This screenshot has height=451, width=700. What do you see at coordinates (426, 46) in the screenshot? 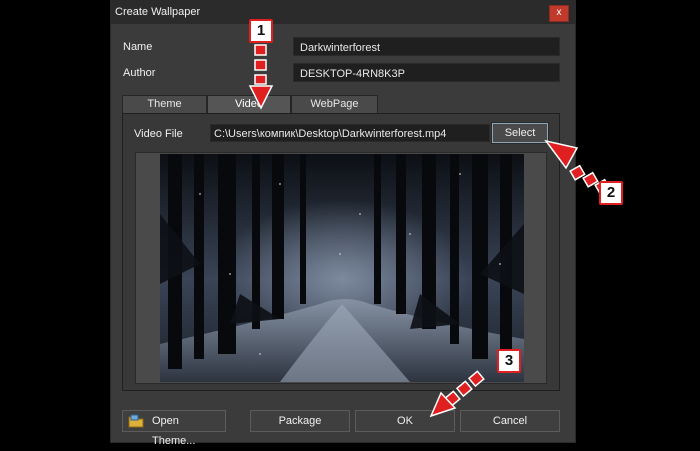
I see `name-field: Darkwinterforest` at bounding box center [426, 46].